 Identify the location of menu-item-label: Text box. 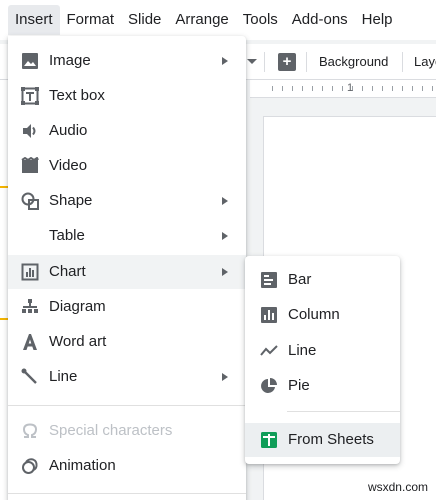
(77, 95).